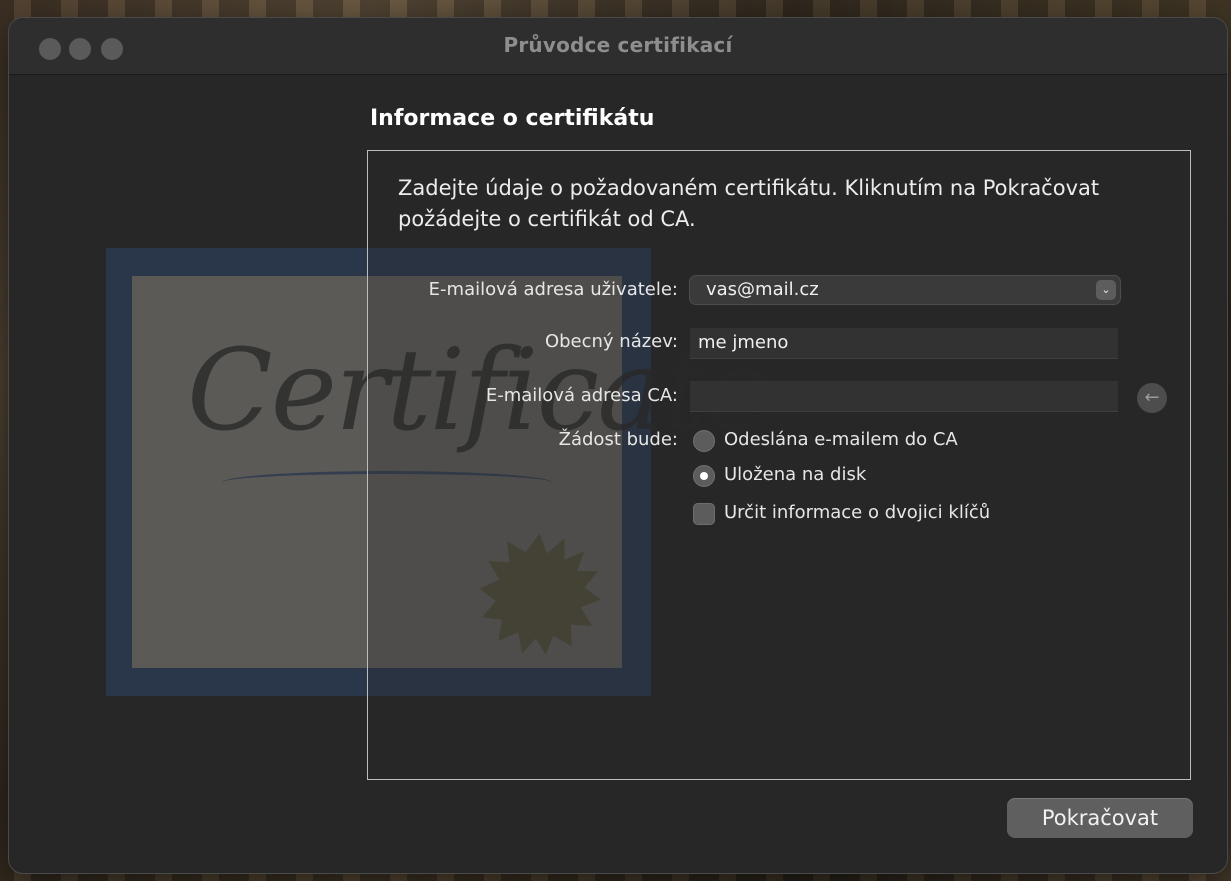  I want to click on key-pair-checkbox, so click(704, 514).